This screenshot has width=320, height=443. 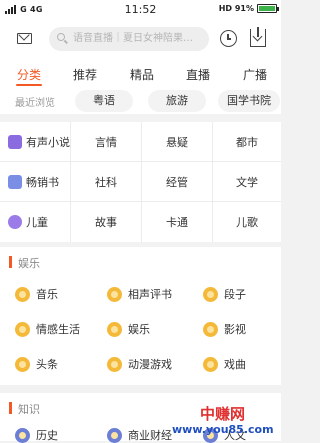 I want to click on status-bar: G 4G 11:52 HD 91%, so click(x=140, y=10).